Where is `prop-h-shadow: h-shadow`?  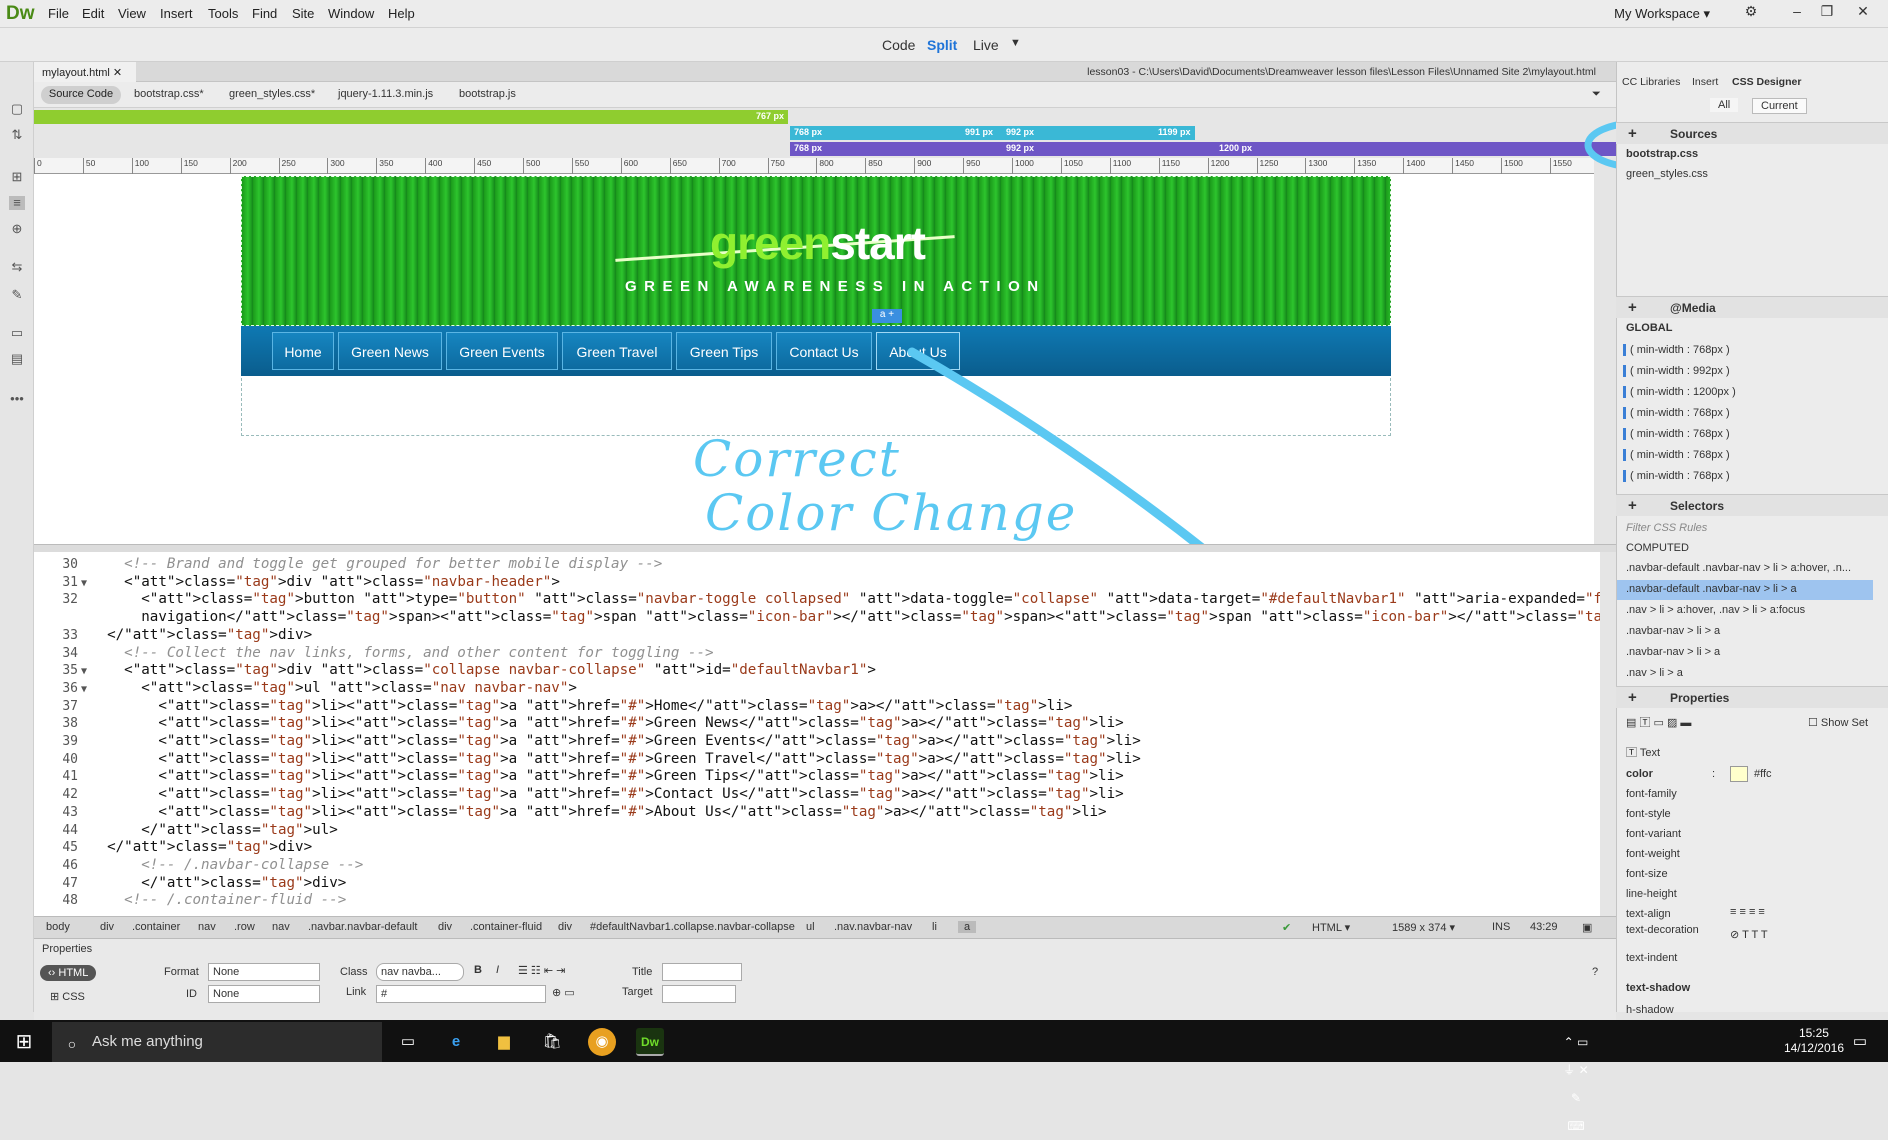 prop-h-shadow: h-shadow is located at coordinates (1650, 1010).